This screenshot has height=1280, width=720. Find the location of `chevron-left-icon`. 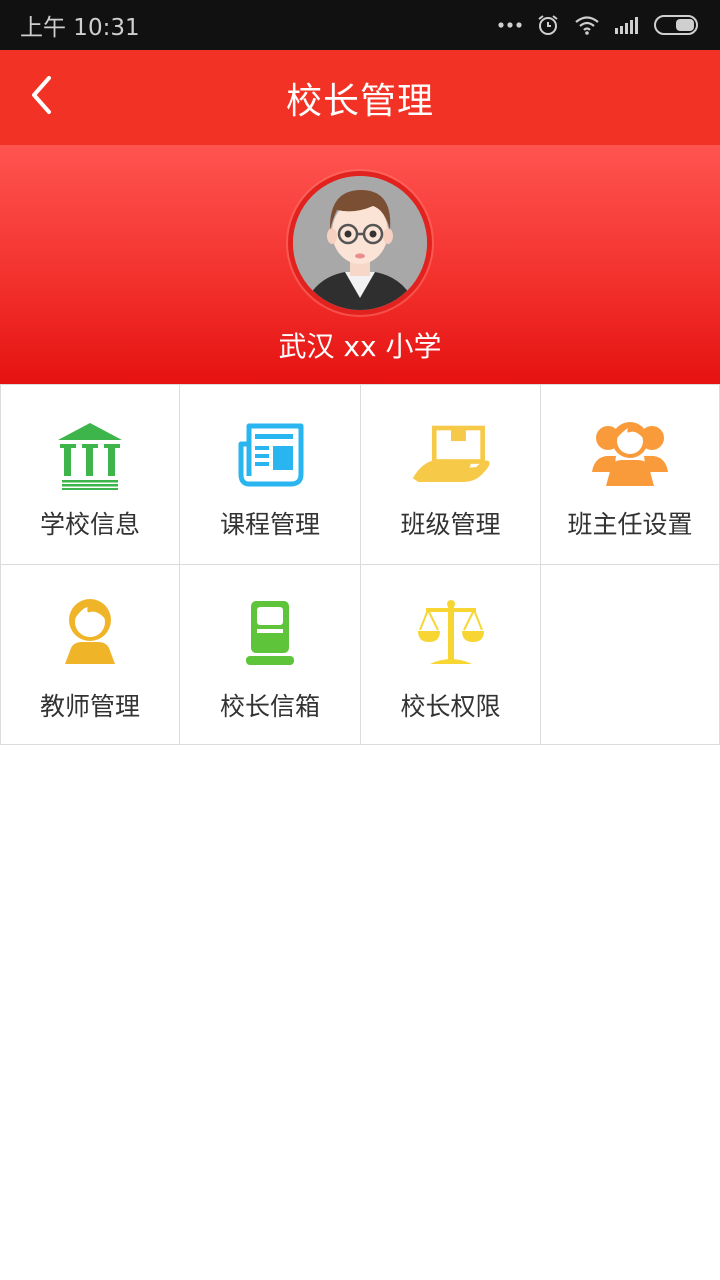

chevron-left-icon is located at coordinates (43, 97).